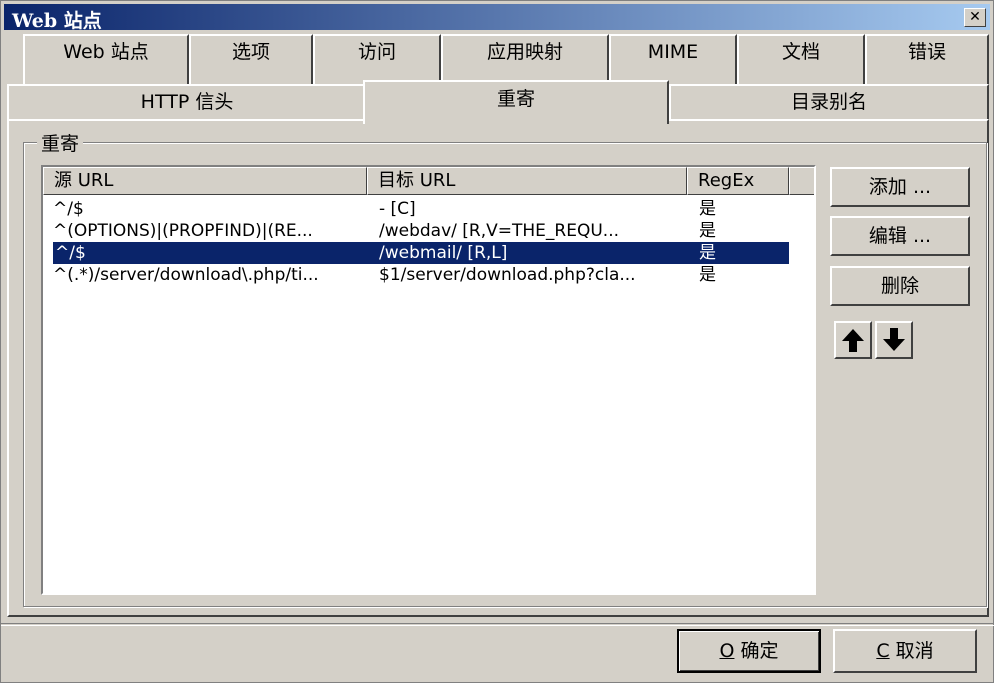  I want to click on move-down-button, so click(894, 340).